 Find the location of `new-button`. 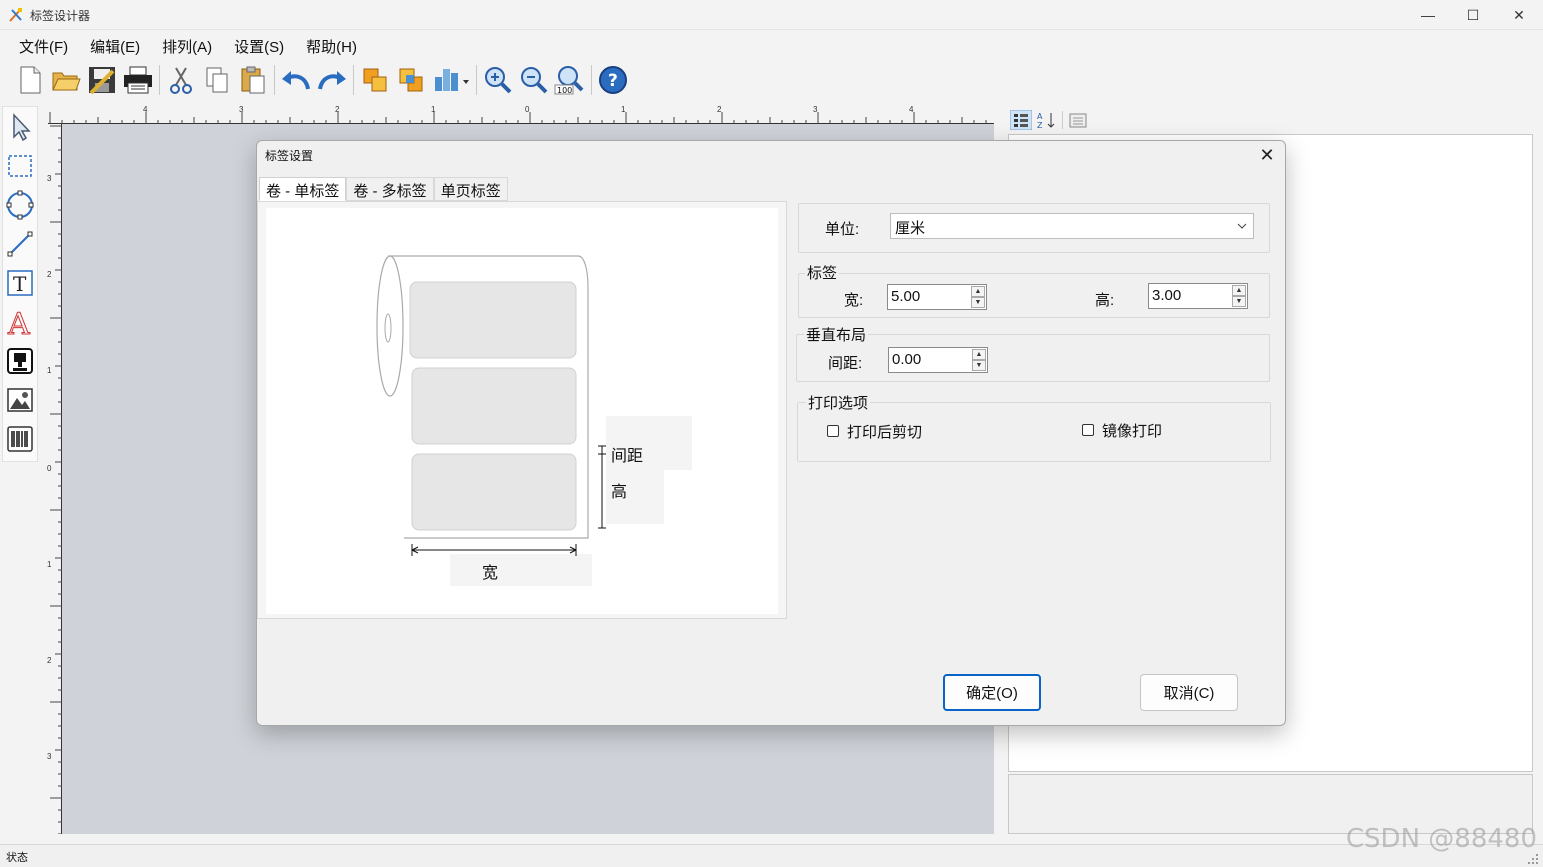

new-button is located at coordinates (30, 80).